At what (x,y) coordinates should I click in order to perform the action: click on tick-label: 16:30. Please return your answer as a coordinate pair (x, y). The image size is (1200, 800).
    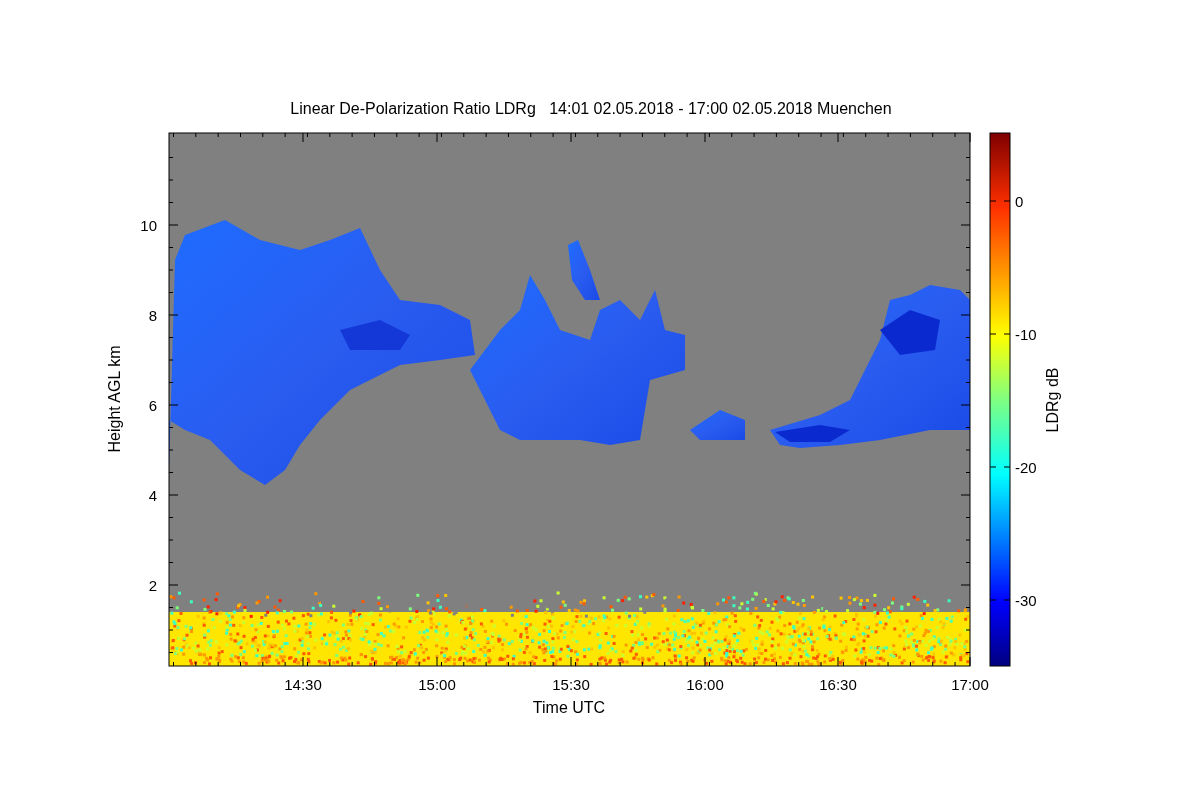
    Looking at the image, I should click on (838, 684).